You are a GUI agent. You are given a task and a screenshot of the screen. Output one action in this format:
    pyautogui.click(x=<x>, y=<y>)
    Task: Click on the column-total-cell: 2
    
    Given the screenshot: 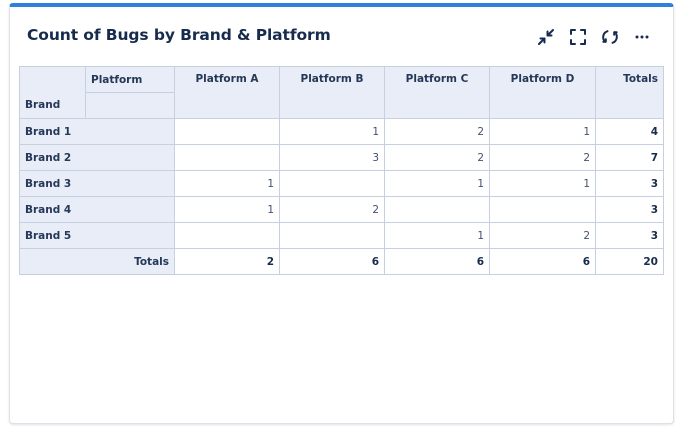 What is the action you would take?
    pyautogui.click(x=227, y=261)
    